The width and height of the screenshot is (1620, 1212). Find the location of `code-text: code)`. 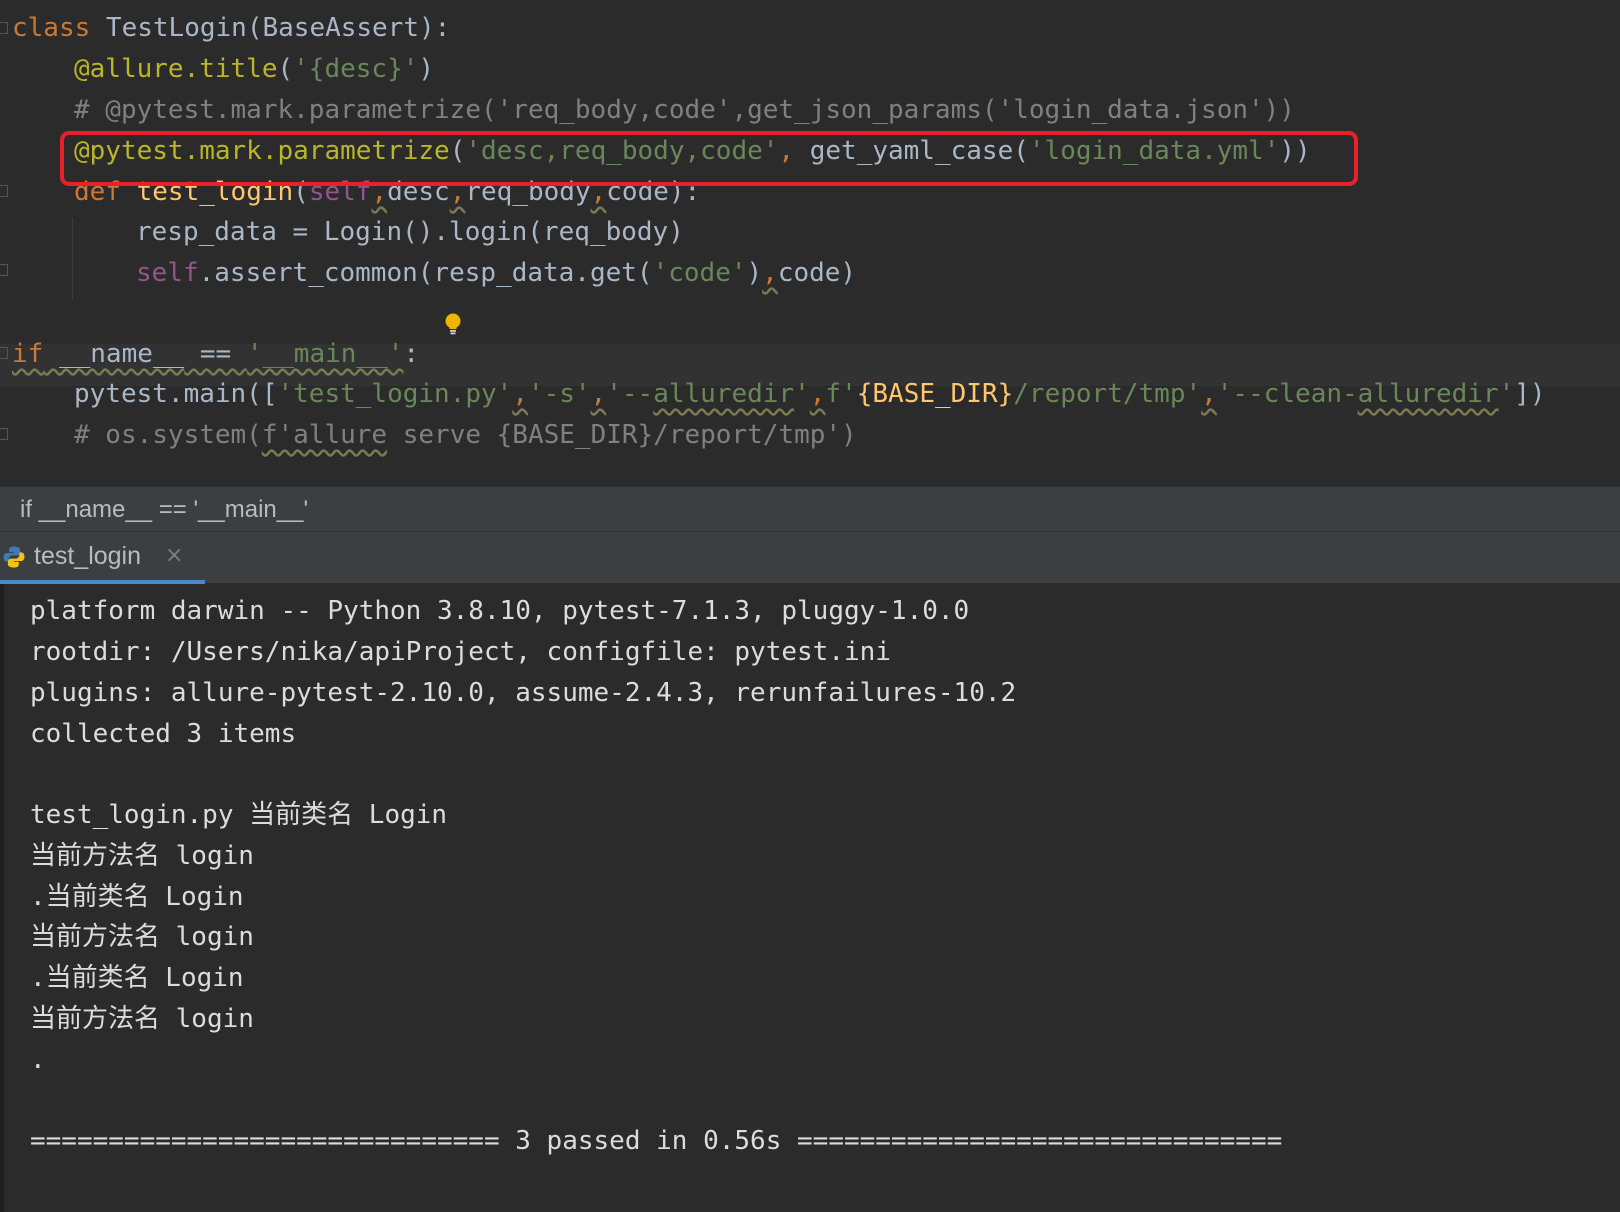

code-text: code) is located at coordinates (817, 273).